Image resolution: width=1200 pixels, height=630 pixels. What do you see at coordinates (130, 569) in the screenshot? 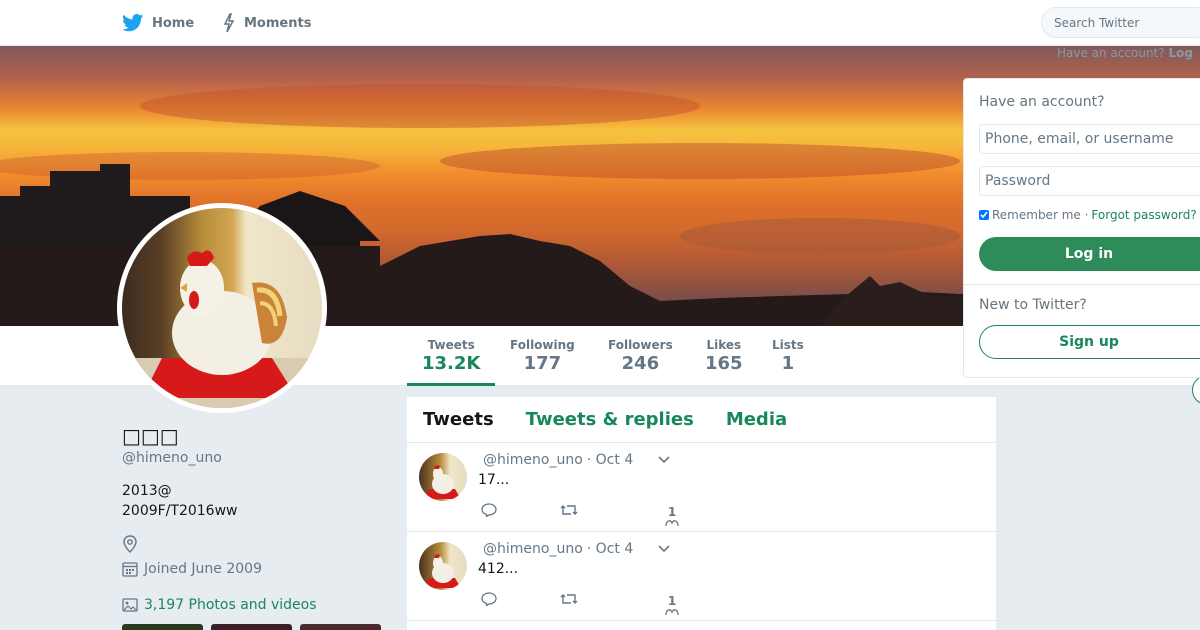
I see `calendar-icon` at bounding box center [130, 569].